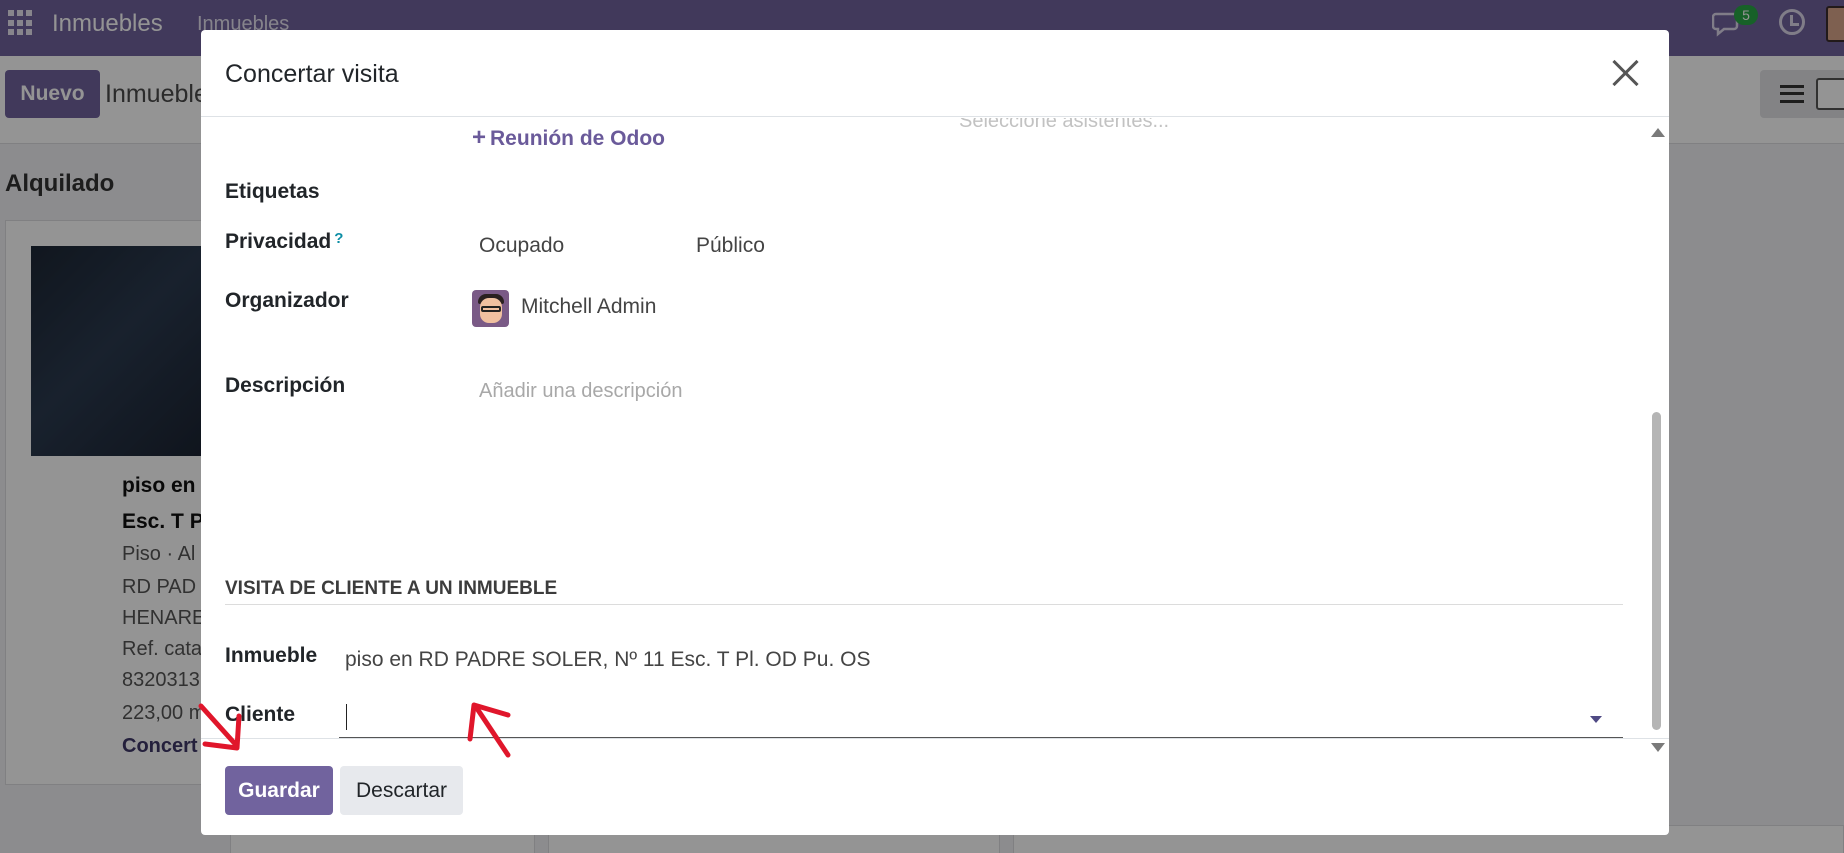 The image size is (1844, 853). Describe the element at coordinates (521, 246) in the screenshot. I see `show-as-select: Ocupado` at that location.